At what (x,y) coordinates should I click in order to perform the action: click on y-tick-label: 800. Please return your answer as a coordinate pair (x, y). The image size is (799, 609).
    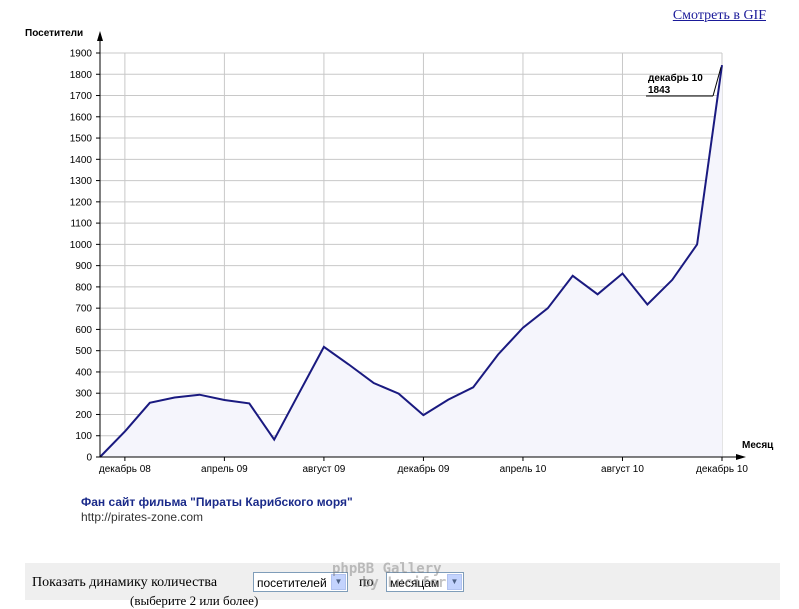
    Looking at the image, I should click on (83, 287).